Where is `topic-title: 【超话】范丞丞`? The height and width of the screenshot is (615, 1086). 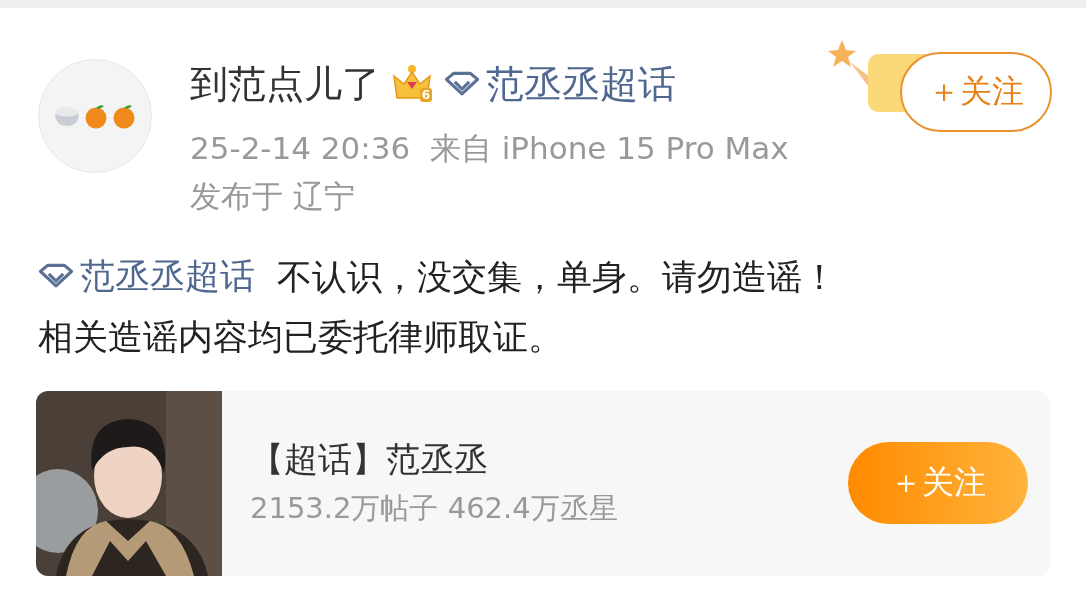
topic-title: 【超话】范丞丞 is located at coordinates (549, 460).